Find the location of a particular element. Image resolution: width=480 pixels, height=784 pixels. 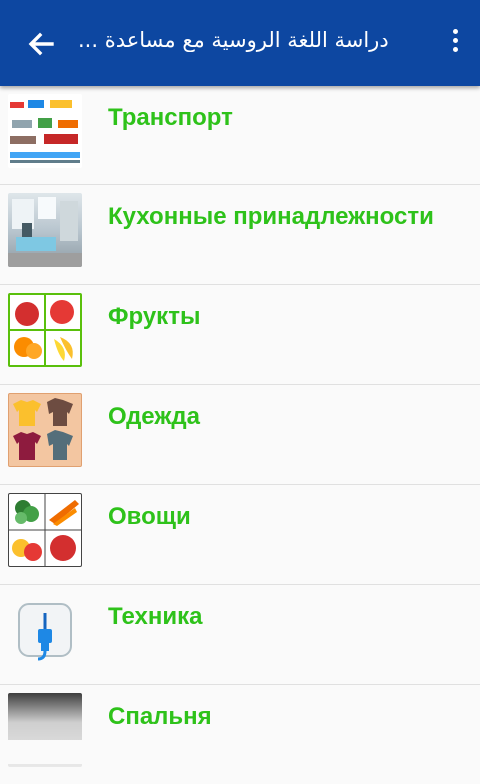

list-item-appliances: Техника is located at coordinates (240, 635).